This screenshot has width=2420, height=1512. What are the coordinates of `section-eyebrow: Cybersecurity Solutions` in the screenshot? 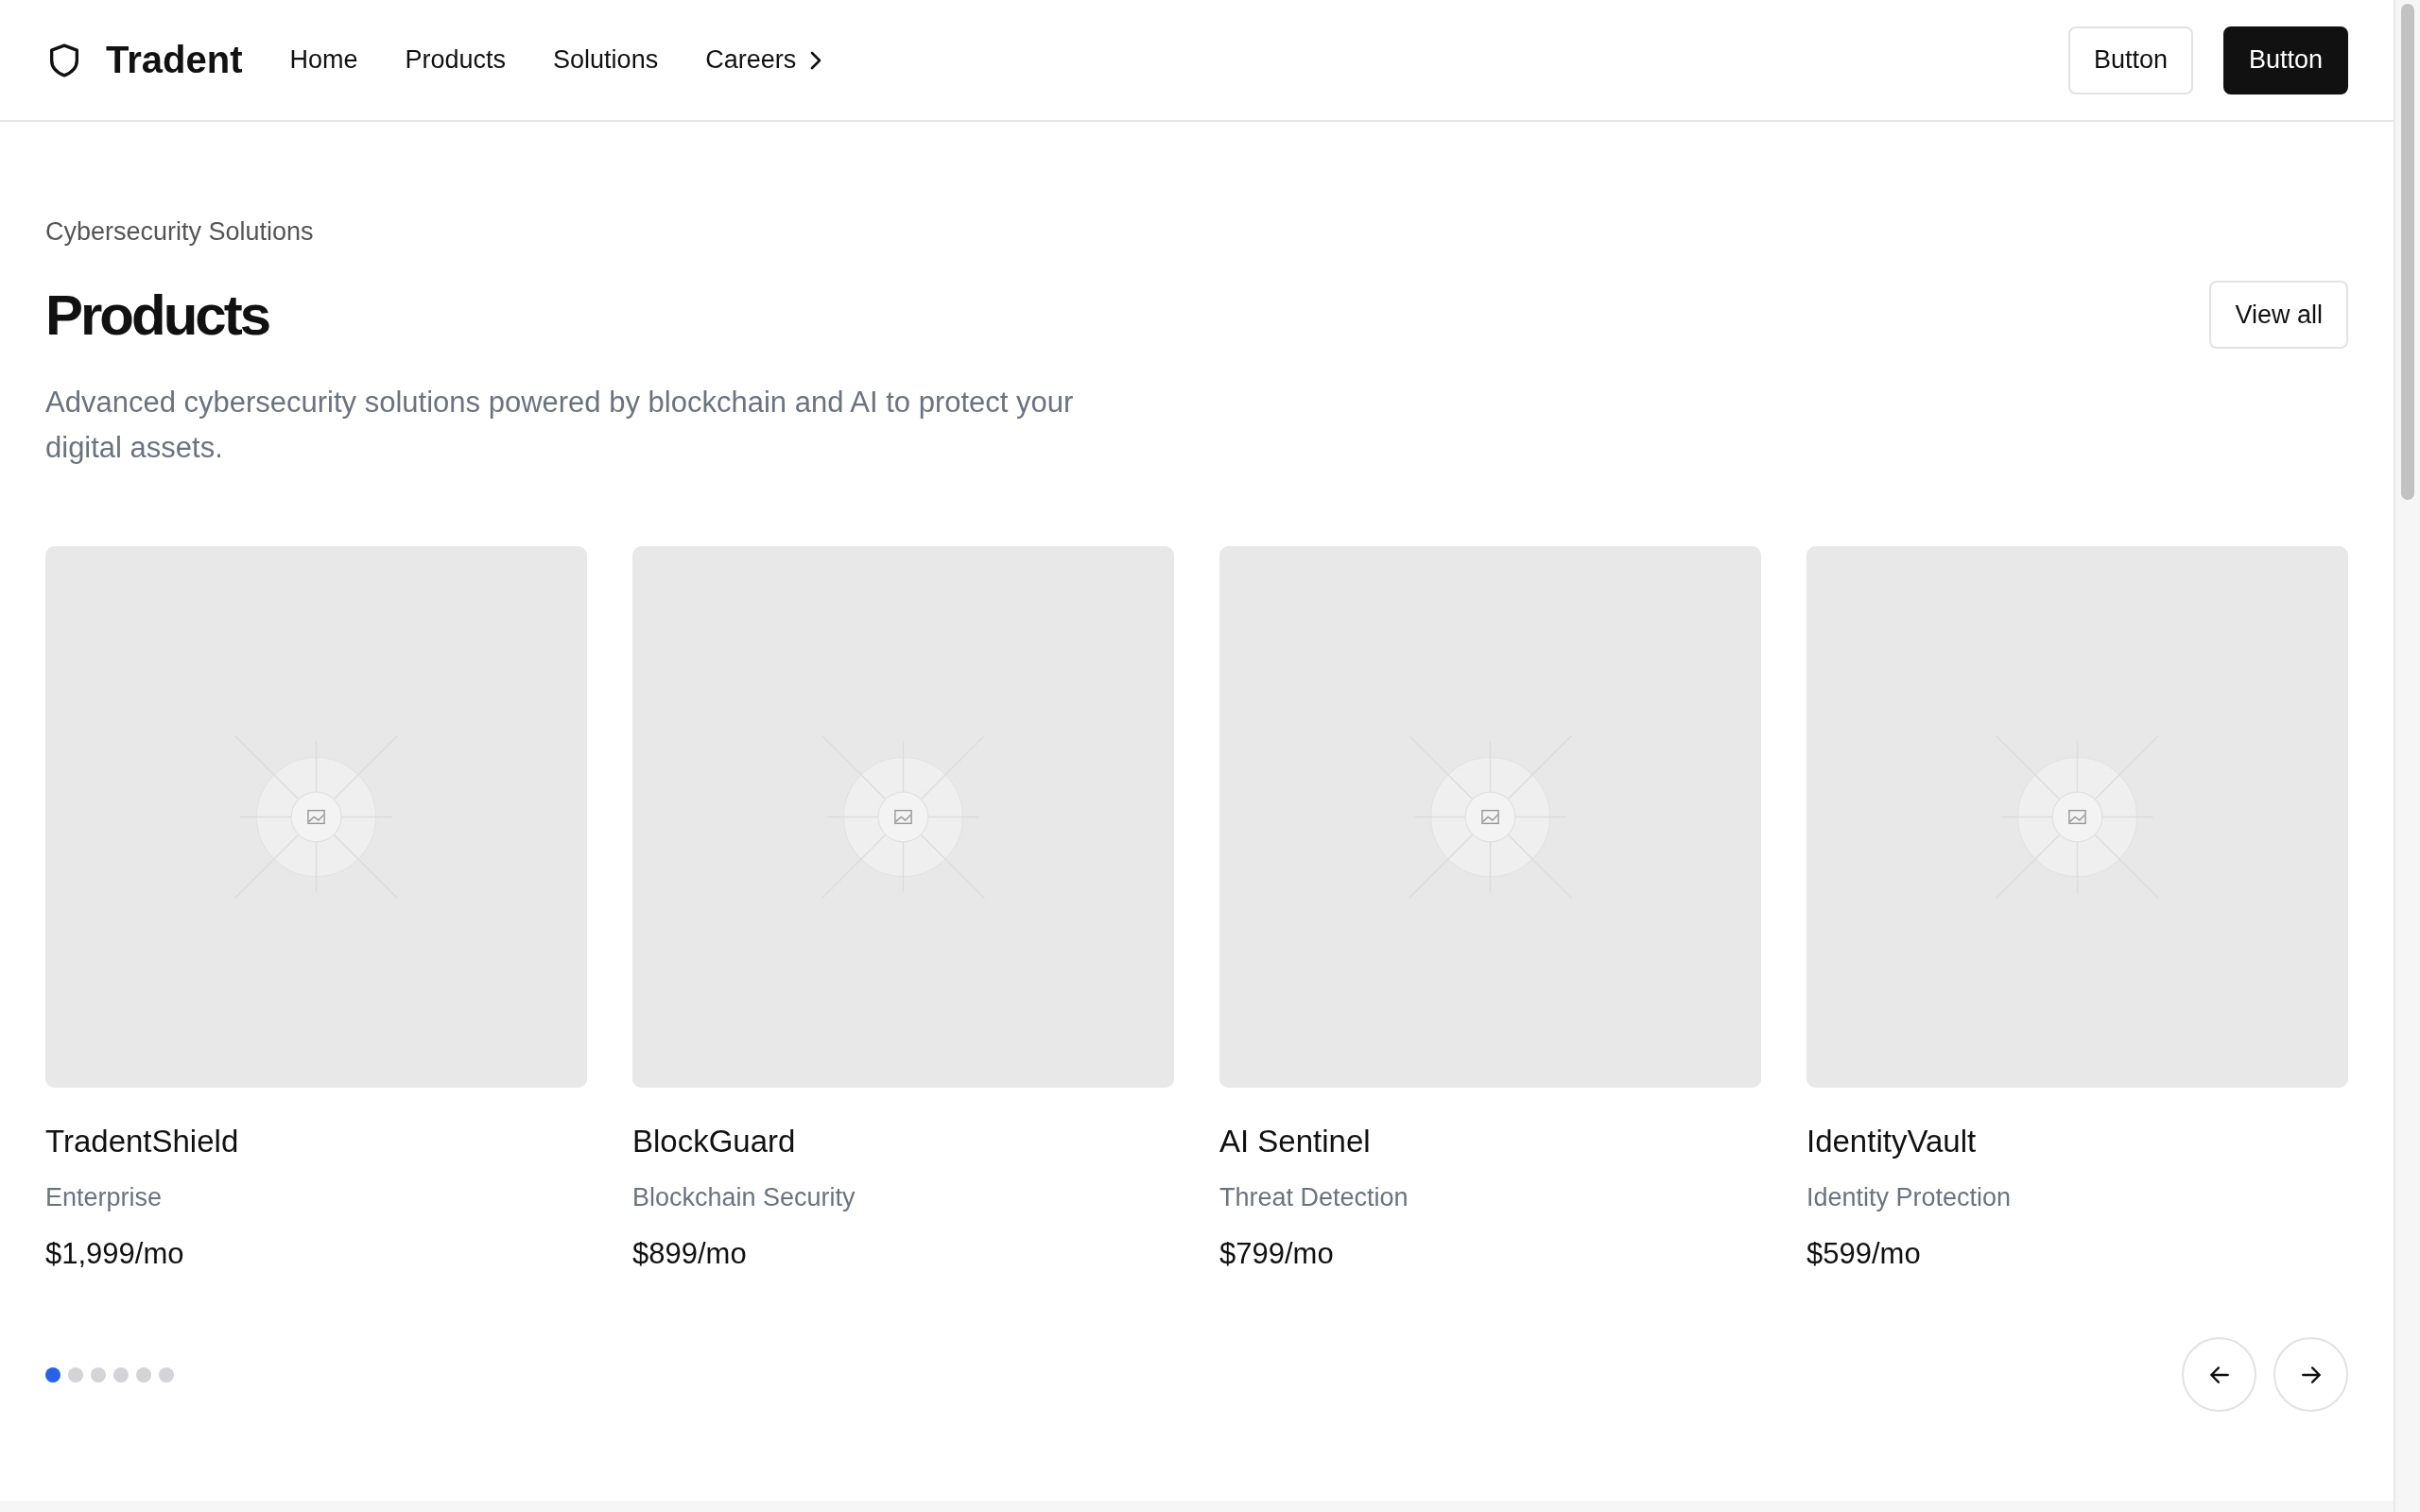 It's located at (180, 232).